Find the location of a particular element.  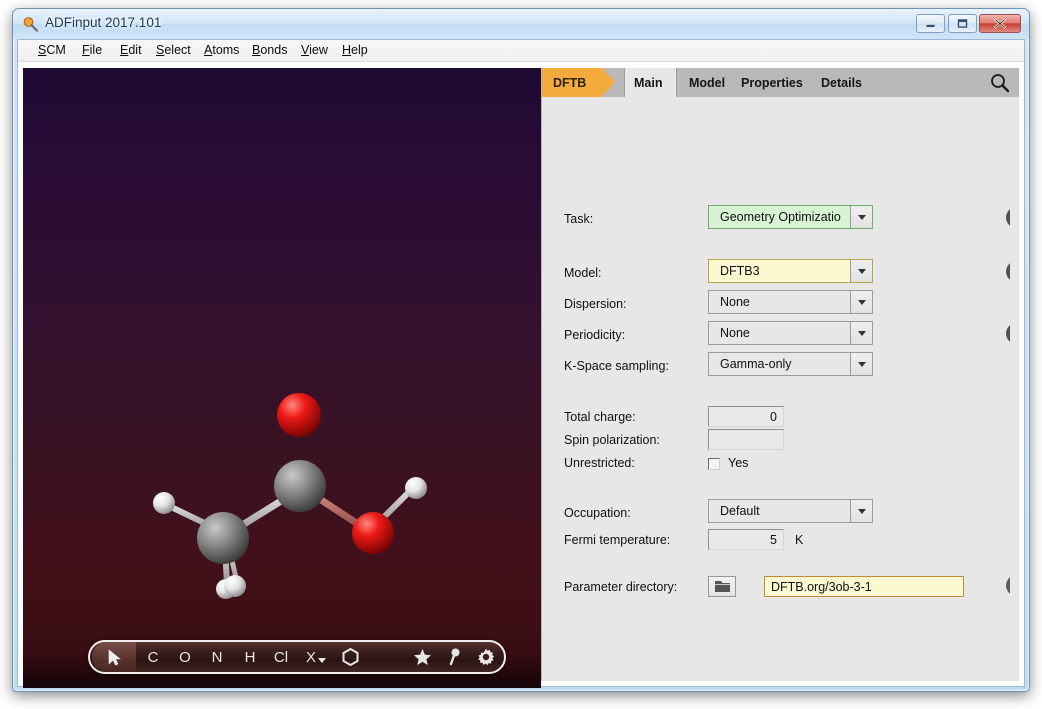

hydrogen-tool-label: H is located at coordinates (250, 657).